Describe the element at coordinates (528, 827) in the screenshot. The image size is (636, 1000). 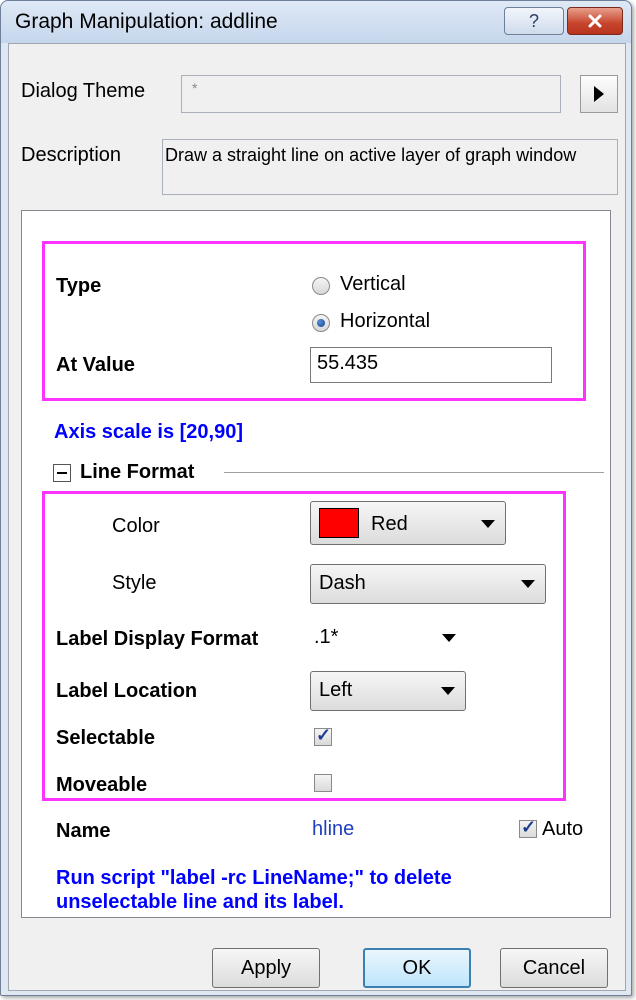
I see `auto-checkbox` at that location.